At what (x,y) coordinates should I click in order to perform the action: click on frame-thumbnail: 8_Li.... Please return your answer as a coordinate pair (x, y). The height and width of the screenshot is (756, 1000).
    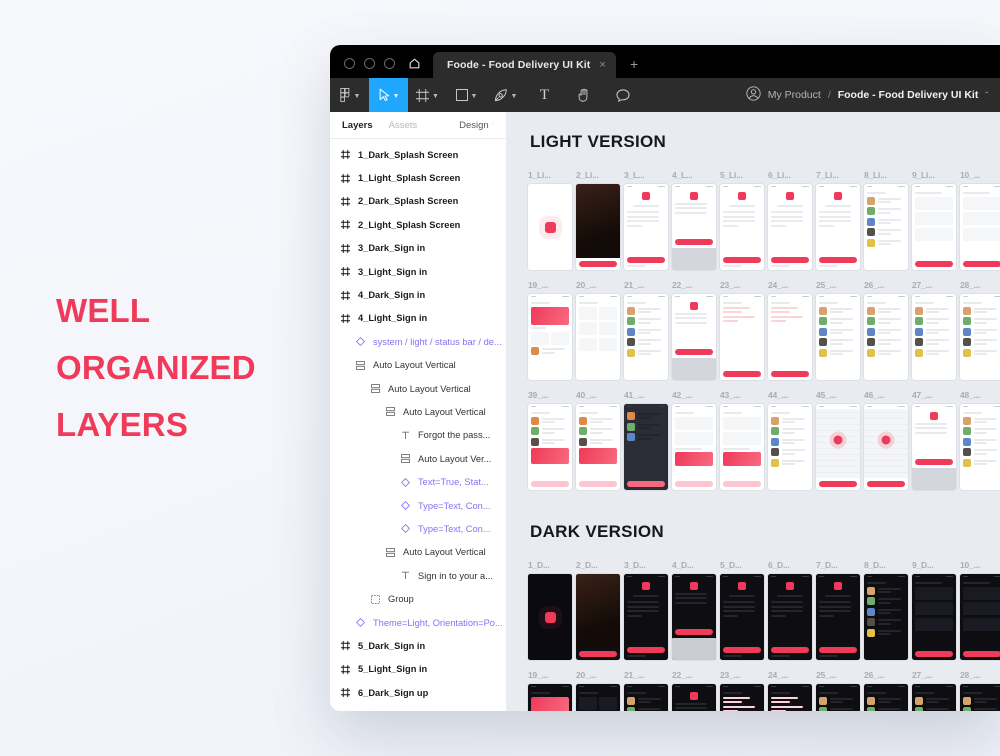
    Looking at the image, I should click on (886, 220).